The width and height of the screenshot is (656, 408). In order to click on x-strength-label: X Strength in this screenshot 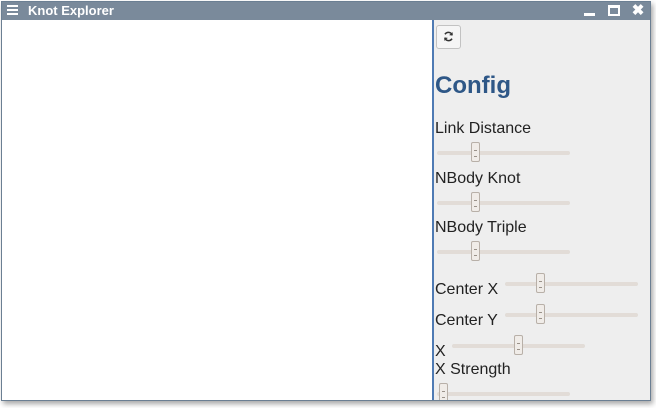, I will do `click(473, 369)`.